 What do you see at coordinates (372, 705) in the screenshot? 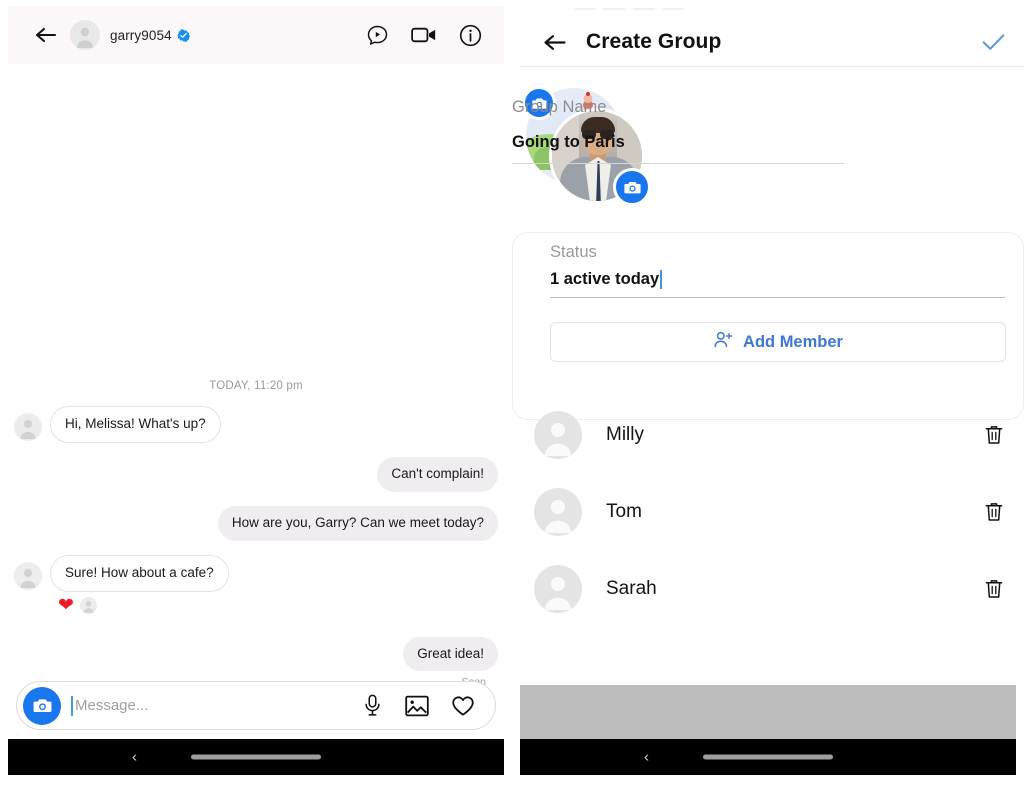
I see `microphone-icon` at bounding box center [372, 705].